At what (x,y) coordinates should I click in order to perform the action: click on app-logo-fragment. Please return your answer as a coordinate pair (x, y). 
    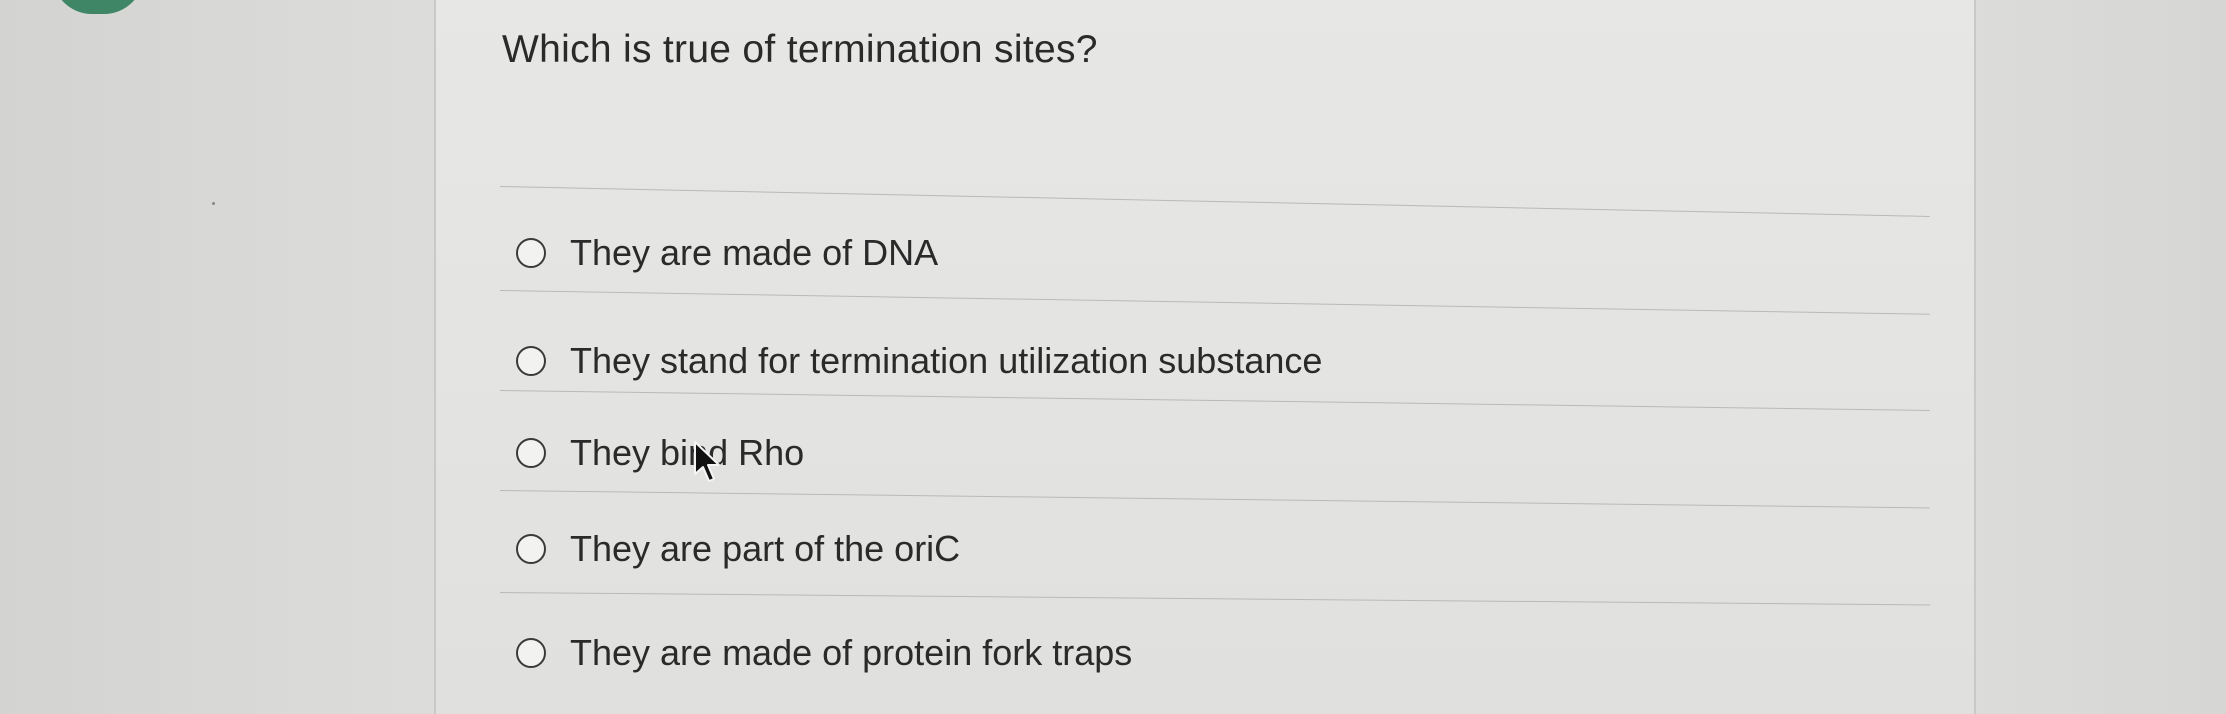
    Looking at the image, I should click on (98, 7).